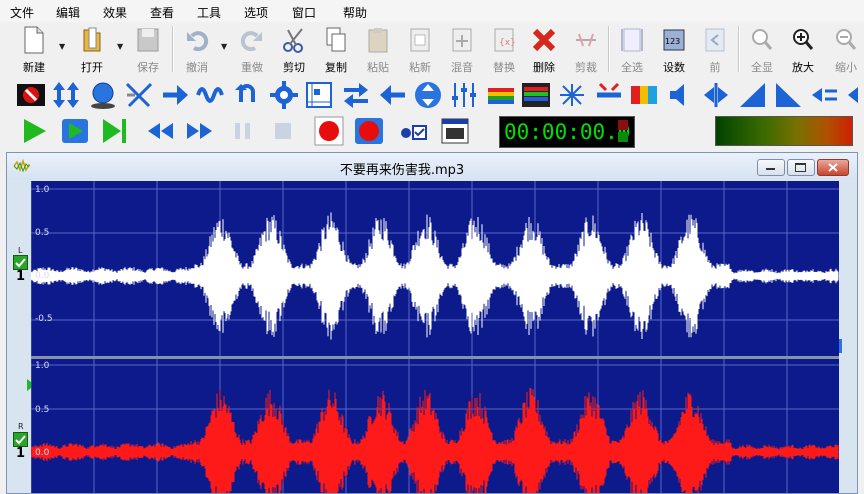 This screenshot has width=864, height=494. Describe the element at coordinates (586, 49) in the screenshot. I see `trim-button: 剪裁` at that location.